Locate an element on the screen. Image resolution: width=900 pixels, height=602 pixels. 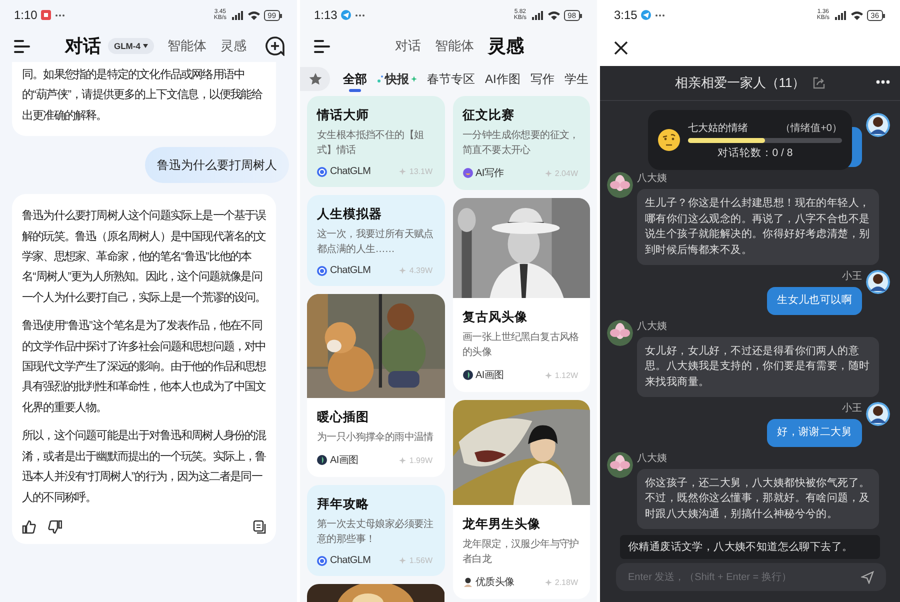
message-bubble: 生儿子？你这是什么封建思想！现在的年轻人，哪有你们这么观念的。再说了，八字不合也不是说生个孩子就能解决的。你得好好考虑清楚，别到时候后悔都来不及。 is located at coordinates (758, 227).